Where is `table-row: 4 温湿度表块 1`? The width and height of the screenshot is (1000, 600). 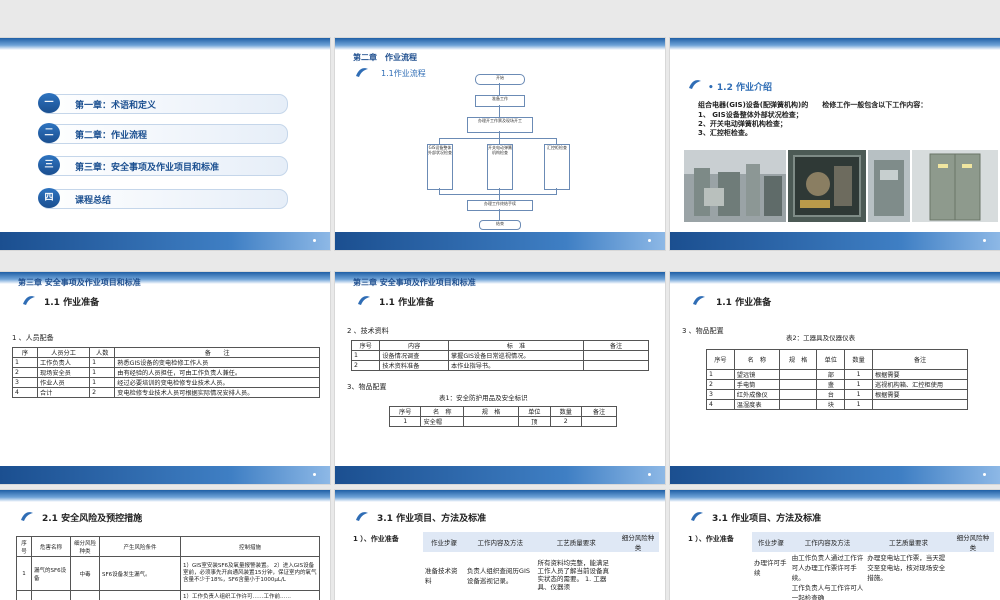 table-row: 4 温湿度表块 1 is located at coordinates (837, 404).